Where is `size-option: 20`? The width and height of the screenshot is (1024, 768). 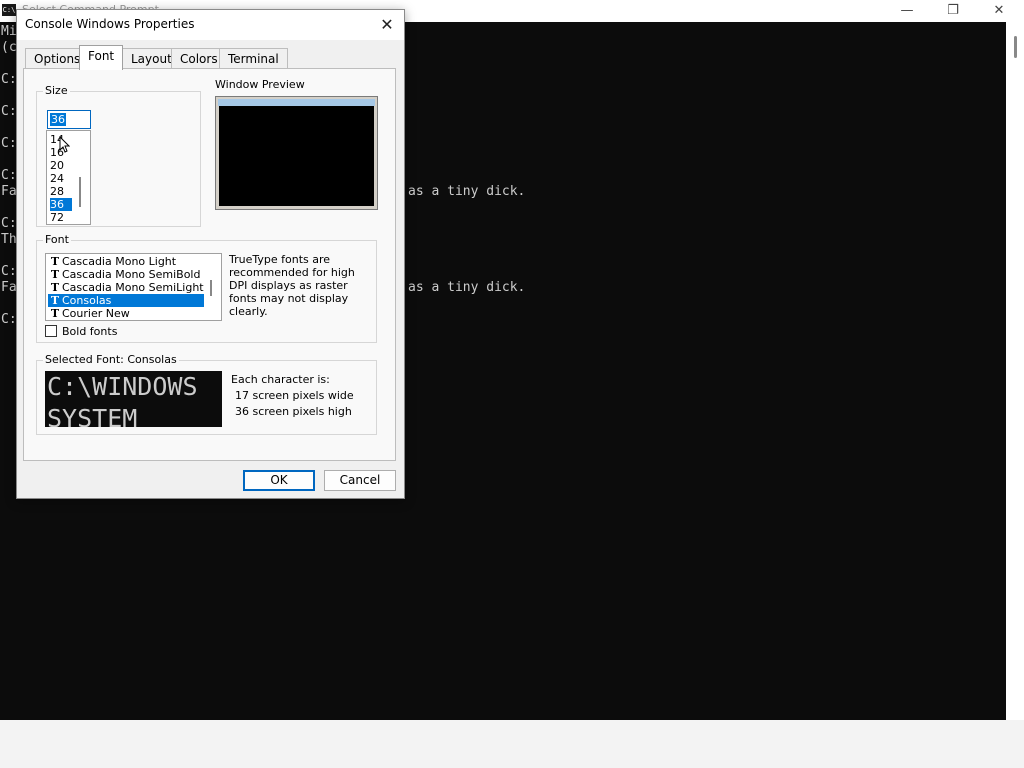 size-option: 20 is located at coordinates (61, 165).